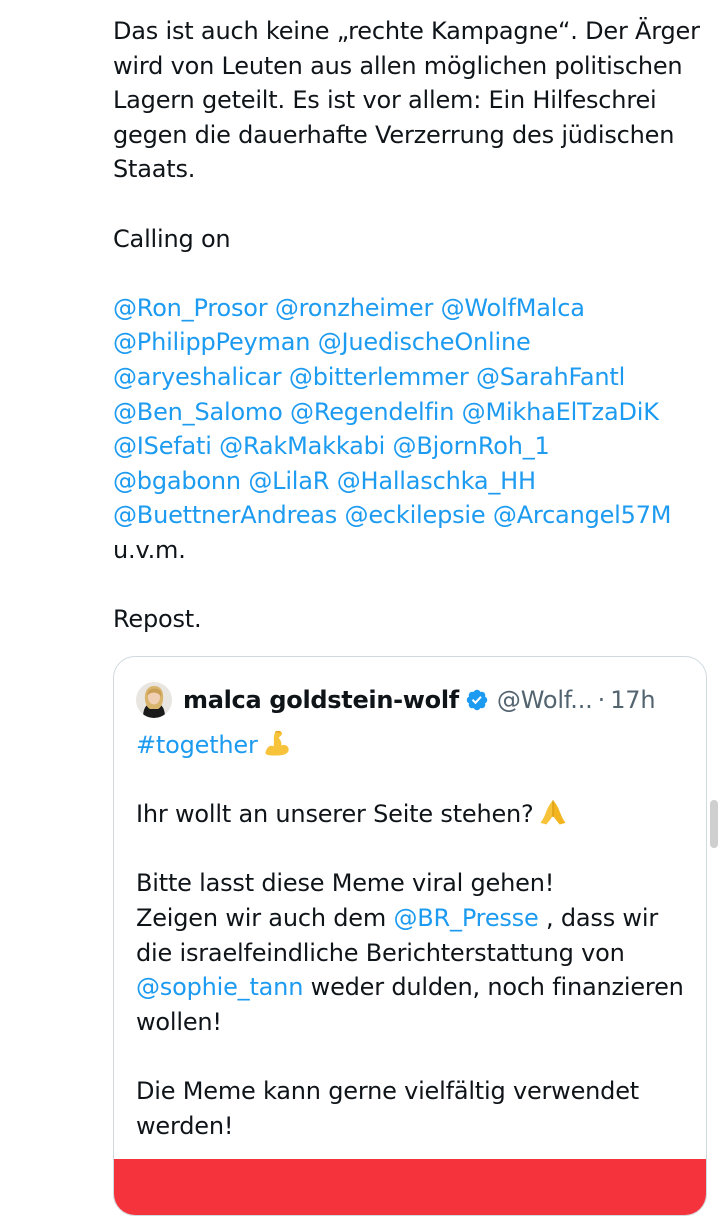  Describe the element at coordinates (513, 308) in the screenshot. I see `mention-link: @WolfMalca` at that location.